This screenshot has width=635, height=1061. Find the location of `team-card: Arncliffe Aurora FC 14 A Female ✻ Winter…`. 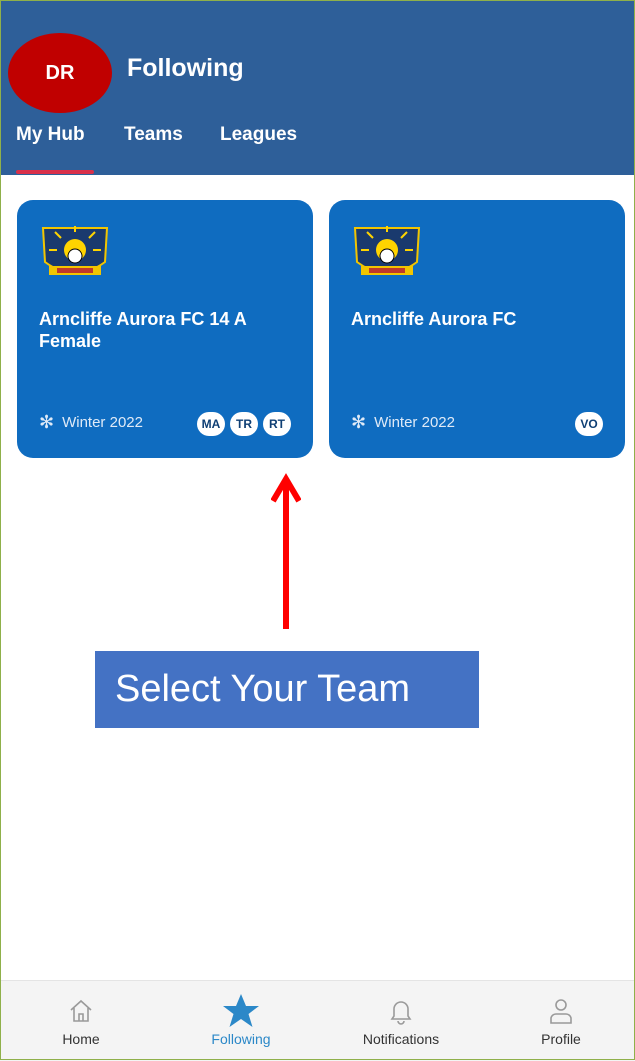

team-card: Arncliffe Aurora FC 14 A Female ✻ Winter… is located at coordinates (165, 329).